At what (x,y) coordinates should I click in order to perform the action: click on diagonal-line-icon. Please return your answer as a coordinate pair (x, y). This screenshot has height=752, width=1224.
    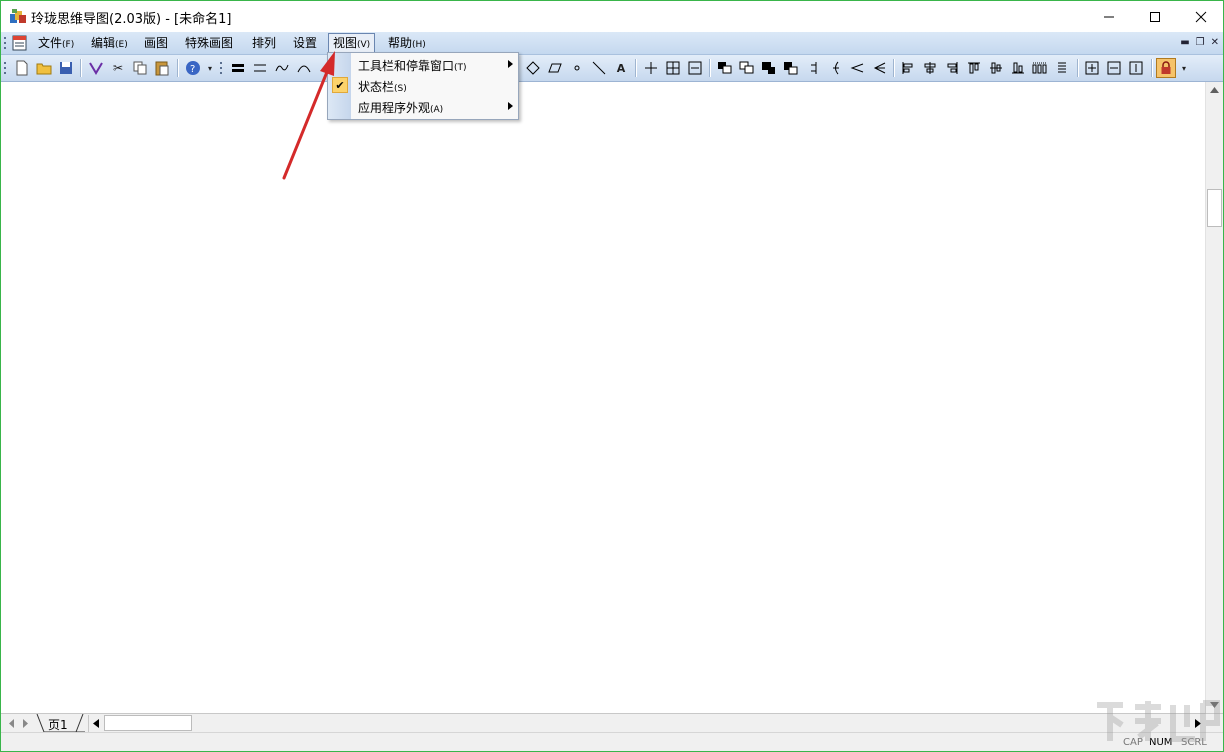
    Looking at the image, I should click on (599, 68).